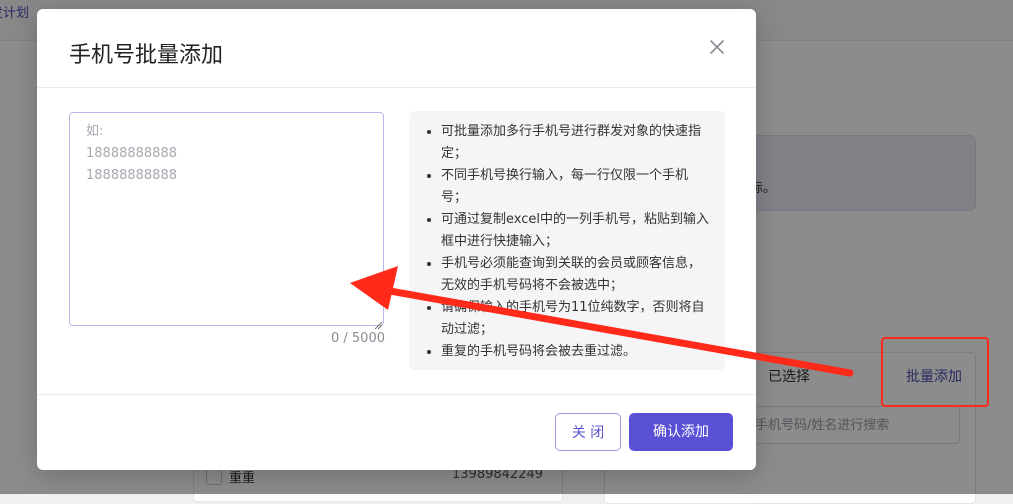 This screenshot has width=1013, height=504. Describe the element at coordinates (576, 231) in the screenshot. I see `tip-item: 可通过复制excel中的一列手机号，粘贴到输入框中进行快捷输入；` at that location.